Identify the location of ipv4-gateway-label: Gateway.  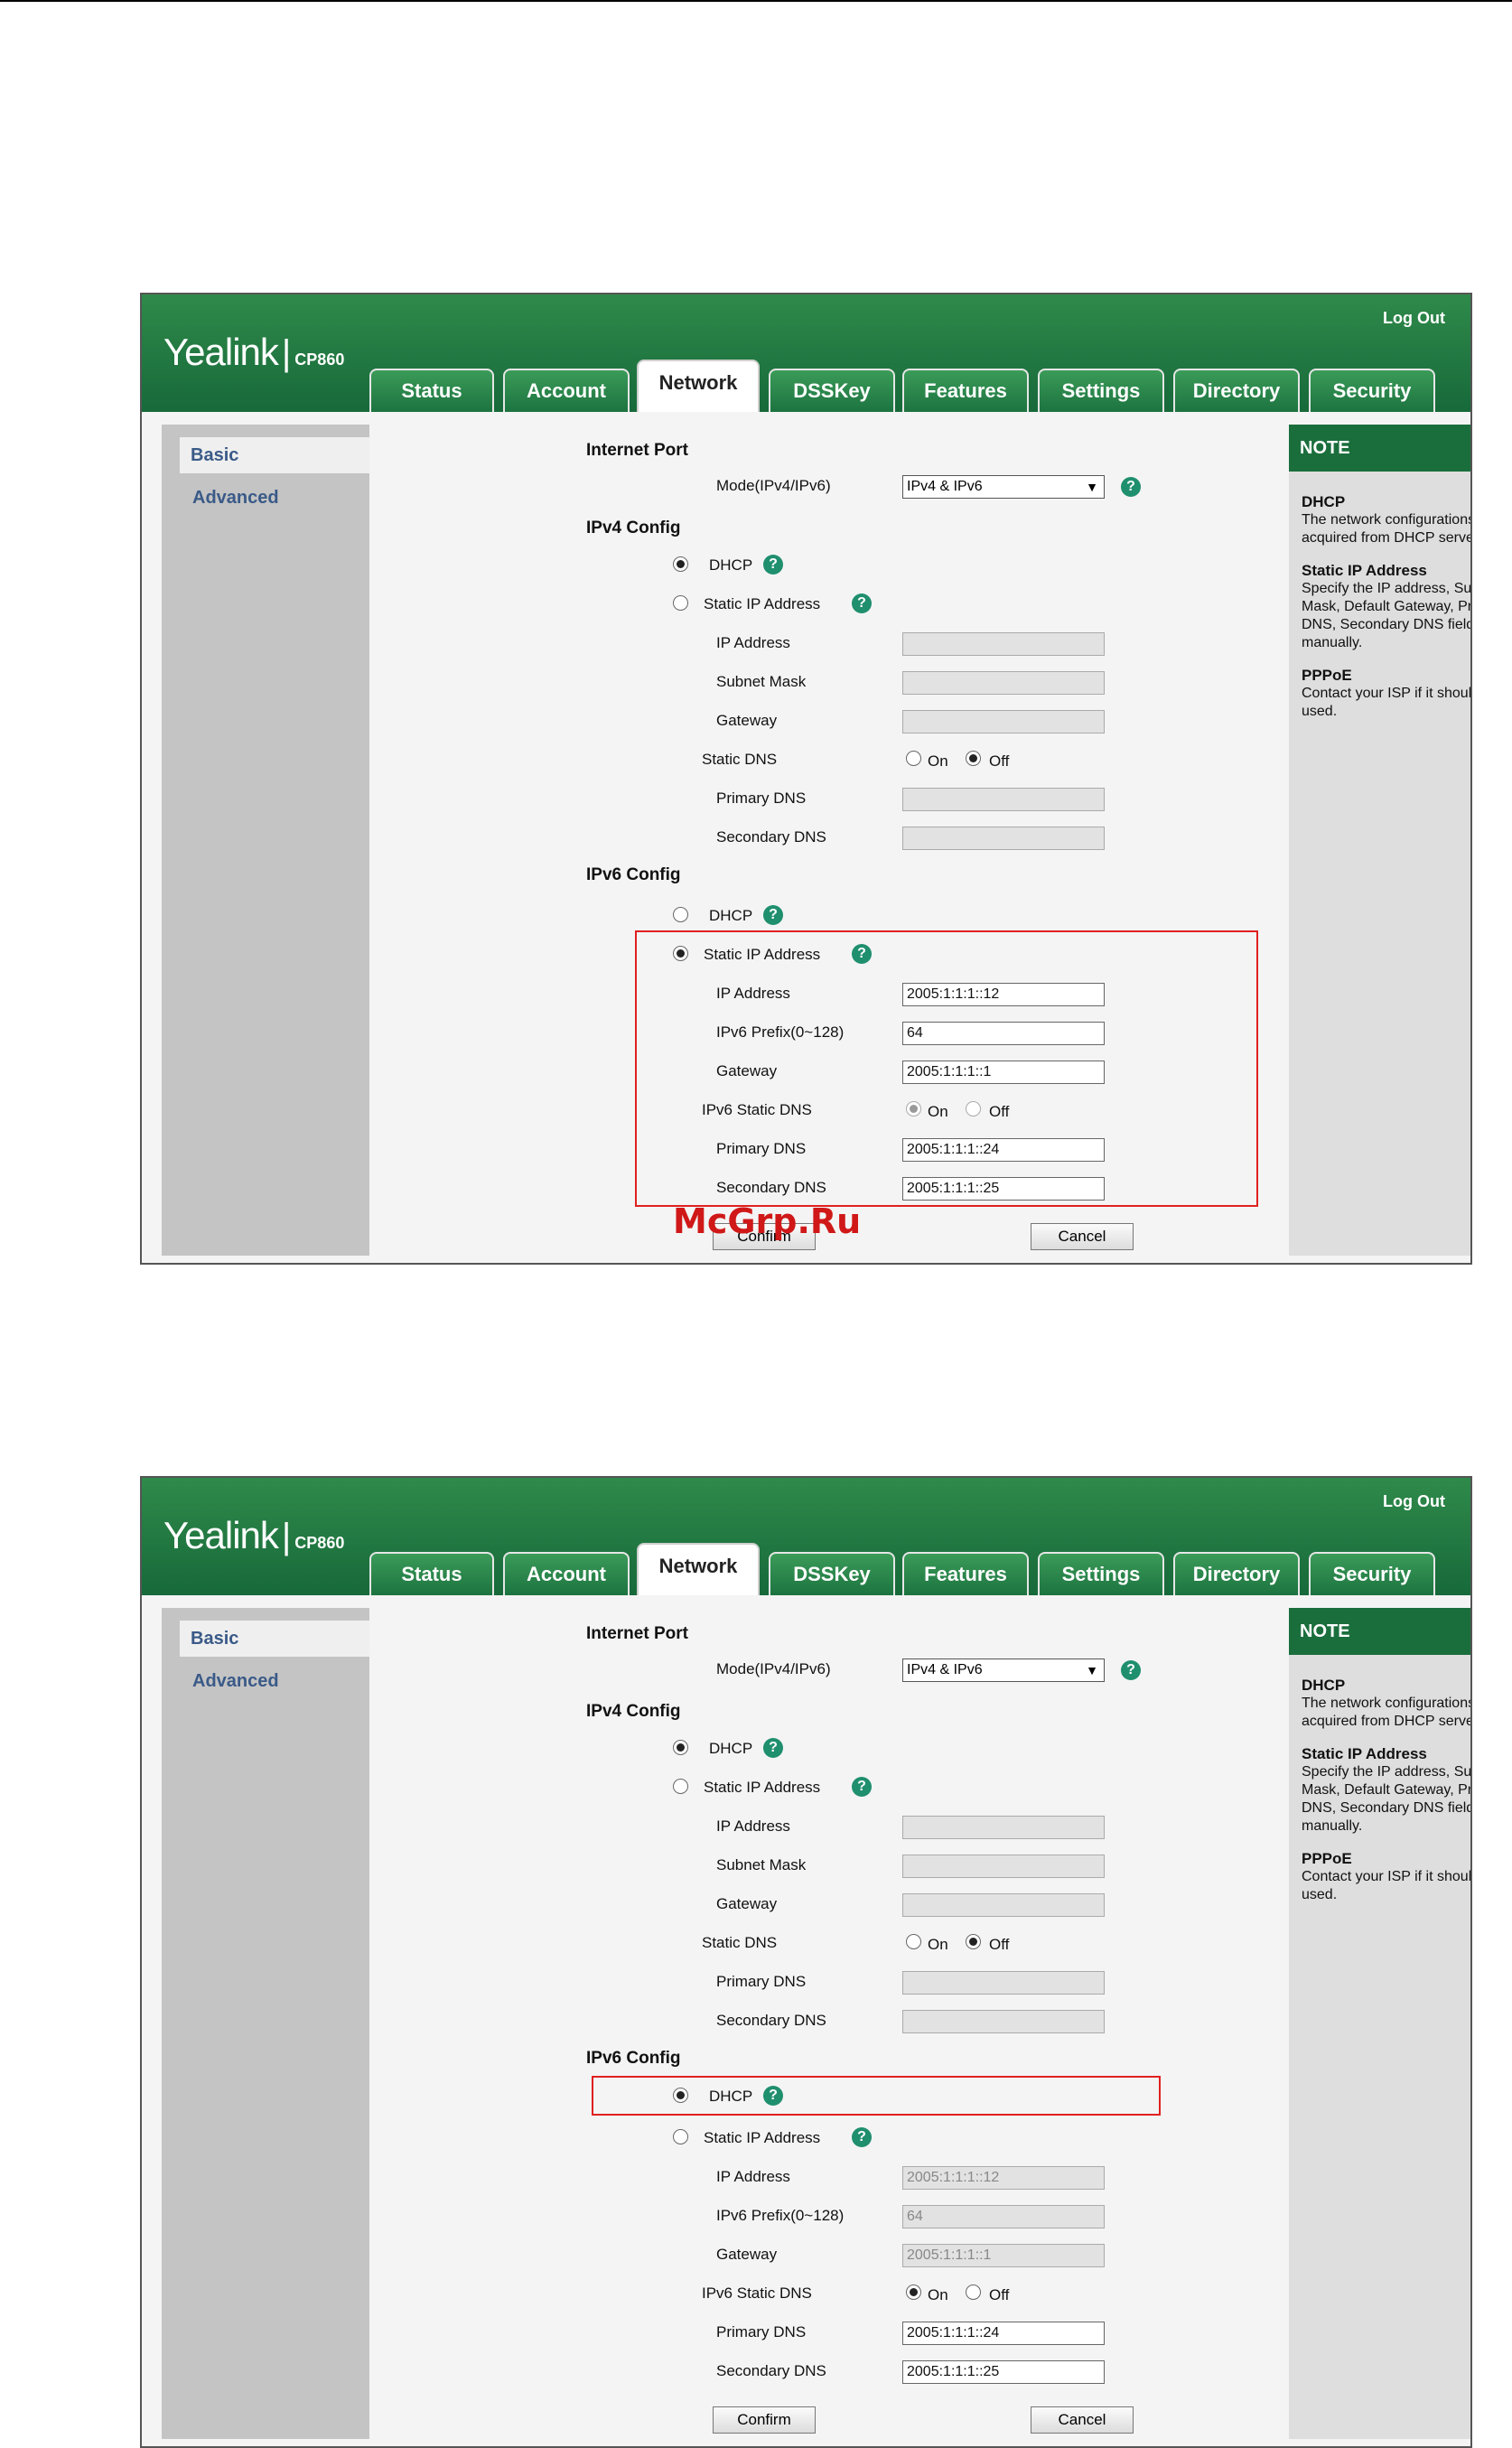
(747, 720).